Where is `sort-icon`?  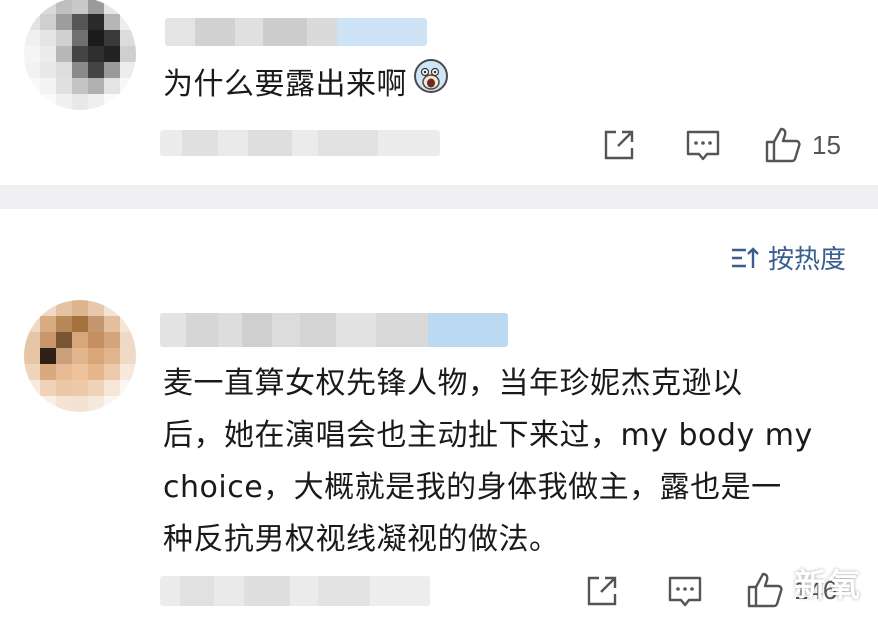
sort-icon is located at coordinates (745, 257).